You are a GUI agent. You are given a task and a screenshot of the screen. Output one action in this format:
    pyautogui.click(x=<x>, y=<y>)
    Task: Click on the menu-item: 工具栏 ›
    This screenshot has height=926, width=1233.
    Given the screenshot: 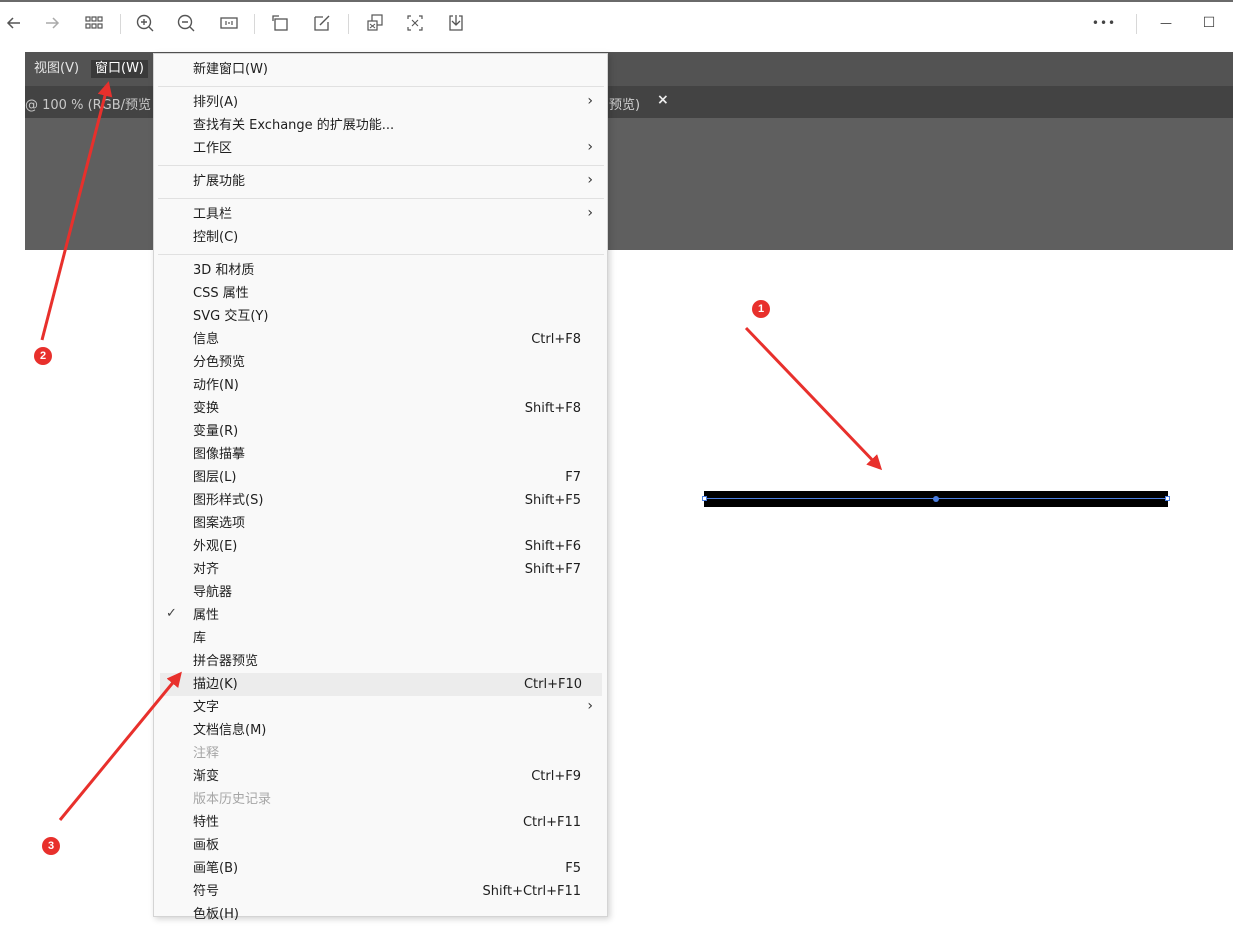 What is the action you would take?
    pyautogui.click(x=380, y=214)
    